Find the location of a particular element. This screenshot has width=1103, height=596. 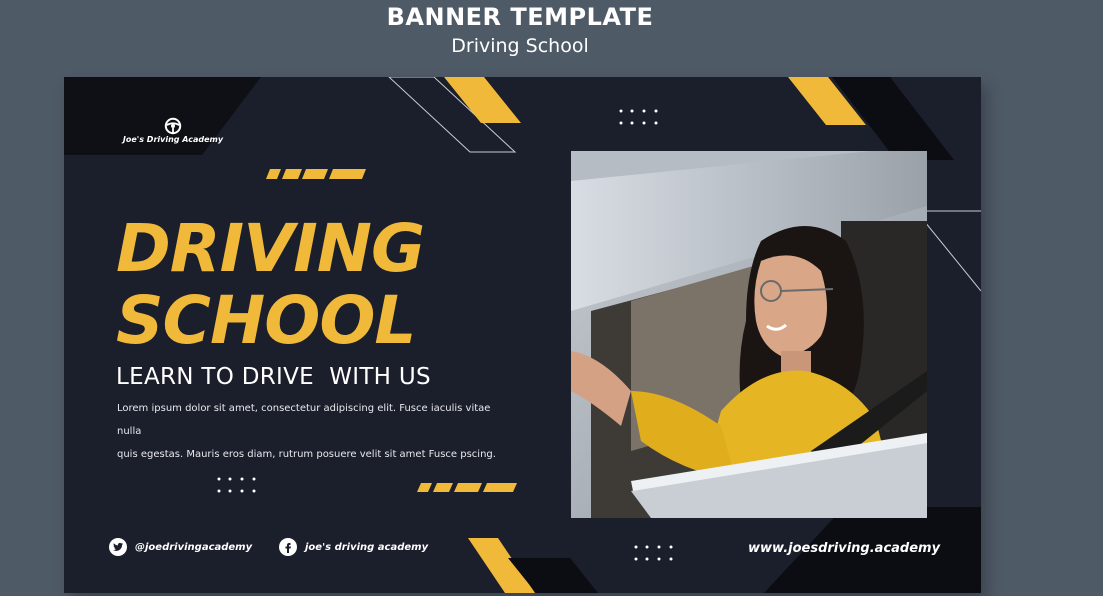

twitter-handle: @joedrivingacademy is located at coordinates (194, 547).